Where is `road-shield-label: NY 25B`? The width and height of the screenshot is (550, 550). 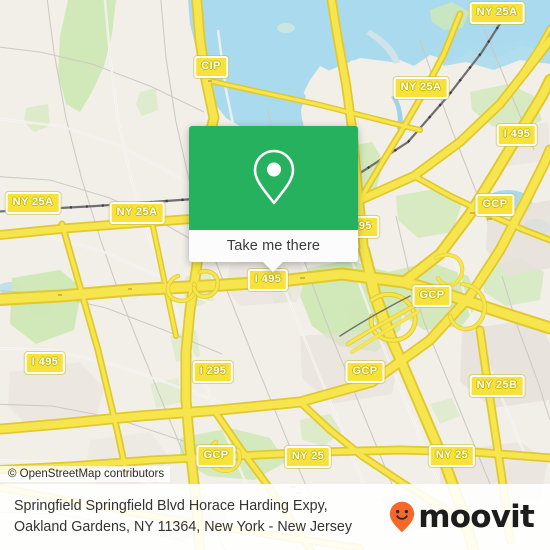 road-shield-label: NY 25B is located at coordinates (497, 386).